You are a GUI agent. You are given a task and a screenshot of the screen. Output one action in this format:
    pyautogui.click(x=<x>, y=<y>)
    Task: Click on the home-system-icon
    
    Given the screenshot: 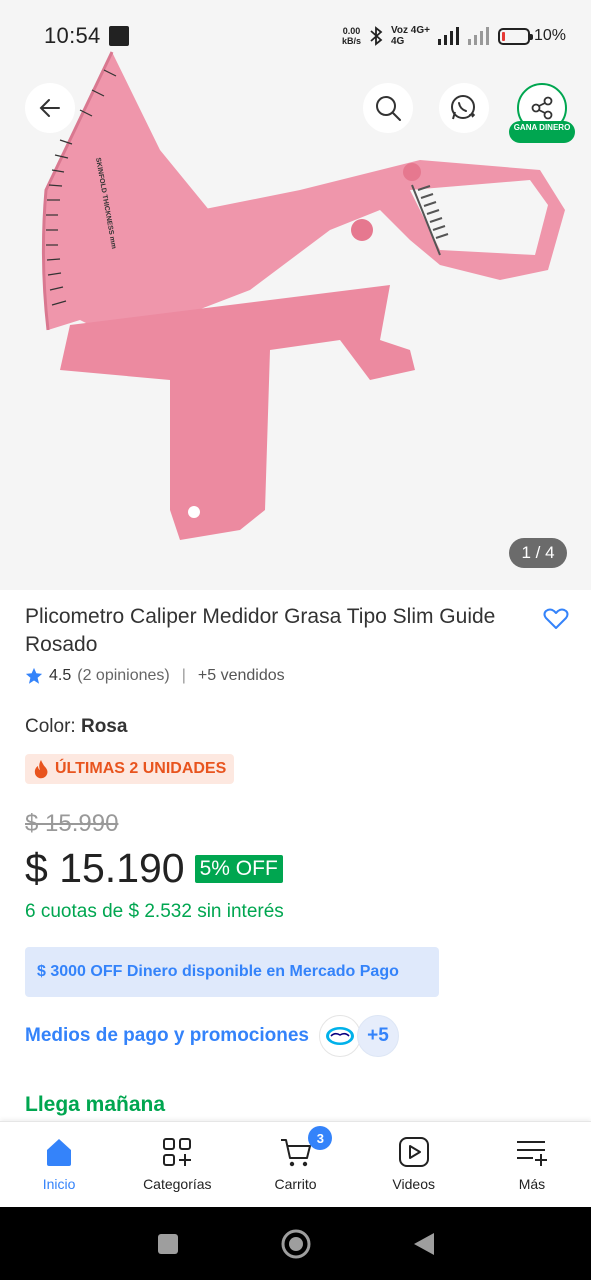 What is the action you would take?
    pyautogui.click(x=296, y=1244)
    